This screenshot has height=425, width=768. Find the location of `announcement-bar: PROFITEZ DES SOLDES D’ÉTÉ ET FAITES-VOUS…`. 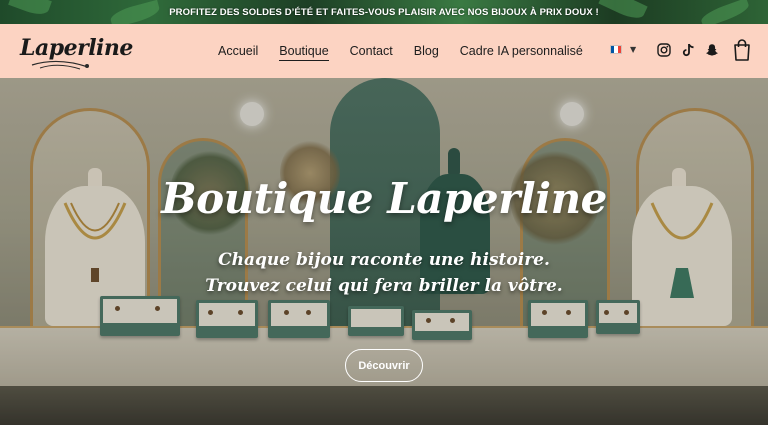

announcement-bar: PROFITEZ DES SOLDES D’ÉTÉ ET FAITES-VOUS… is located at coordinates (384, 12).